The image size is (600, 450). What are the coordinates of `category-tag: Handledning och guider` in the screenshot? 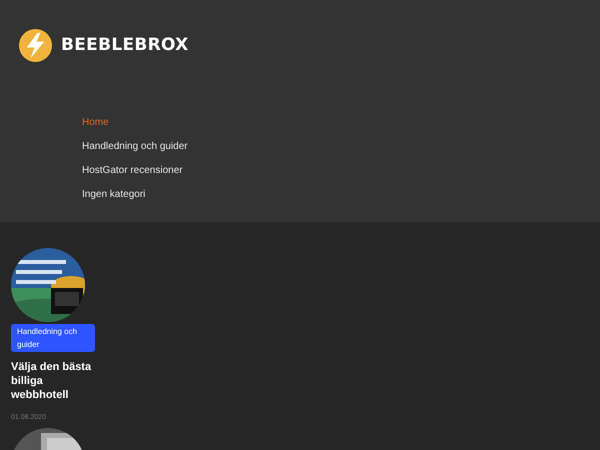 It's located at (53, 338).